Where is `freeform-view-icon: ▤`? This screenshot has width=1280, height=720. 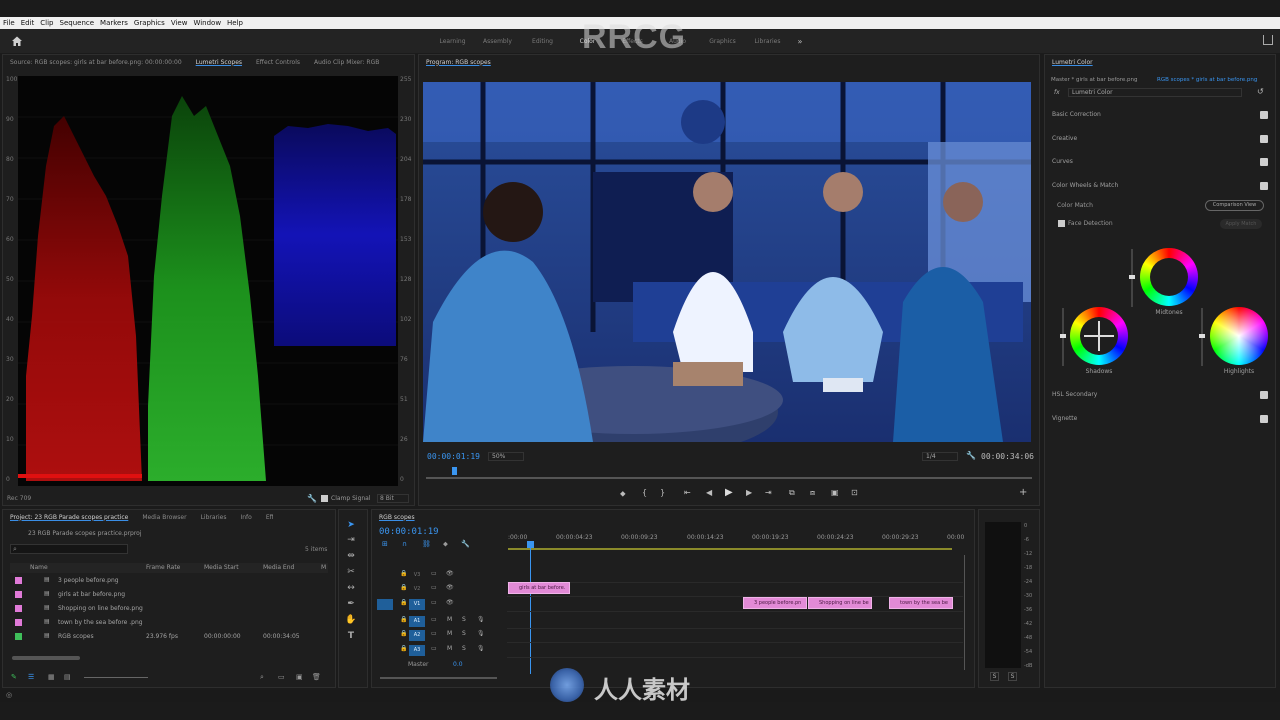
freeform-view-icon: ▤ is located at coordinates (67, 677).